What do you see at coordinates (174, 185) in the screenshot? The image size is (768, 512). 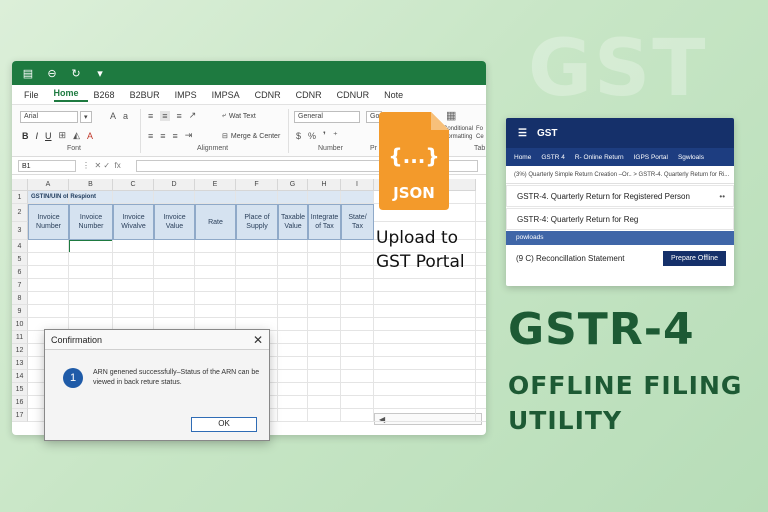 I see `column-header: D` at bounding box center [174, 185].